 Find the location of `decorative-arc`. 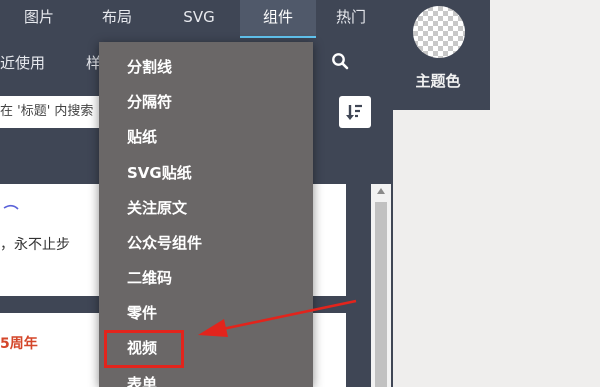

decorative-arc is located at coordinates (11, 207).